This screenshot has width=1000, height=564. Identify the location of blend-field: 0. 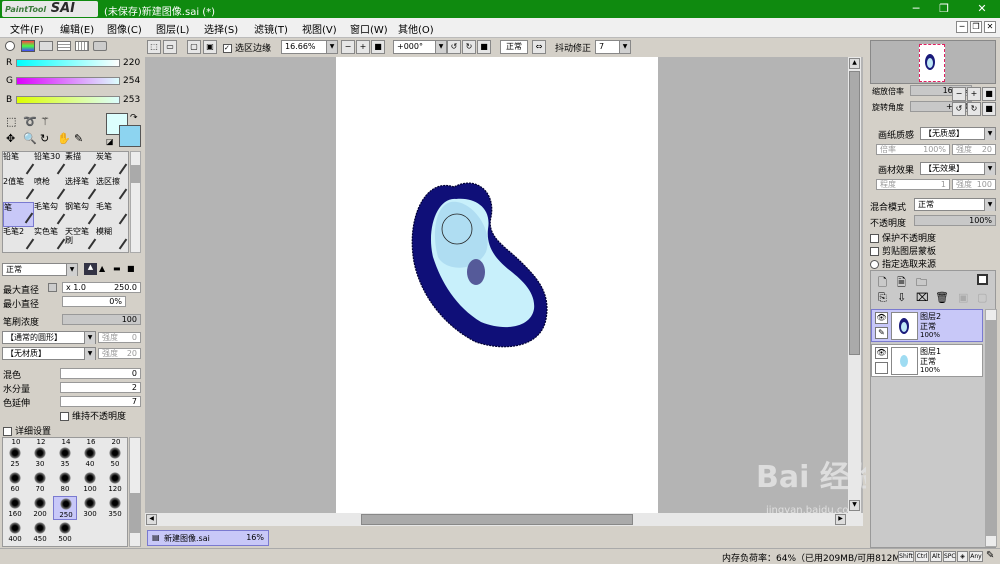
(100, 373).